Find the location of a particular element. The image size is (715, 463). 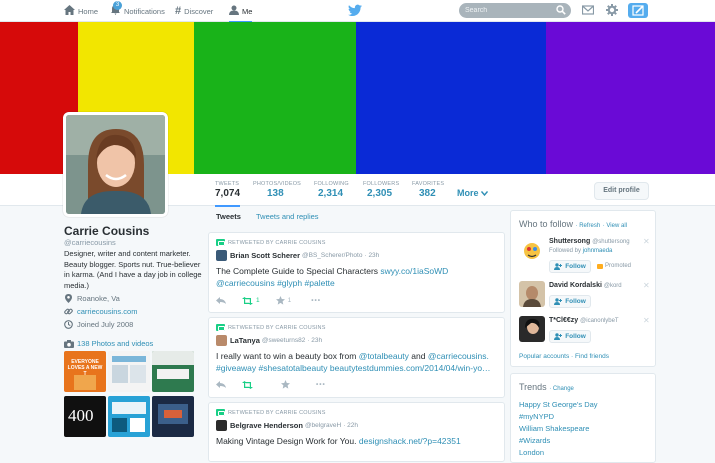

tweet-link: designshack.net/?p=42351 is located at coordinates (410, 441).